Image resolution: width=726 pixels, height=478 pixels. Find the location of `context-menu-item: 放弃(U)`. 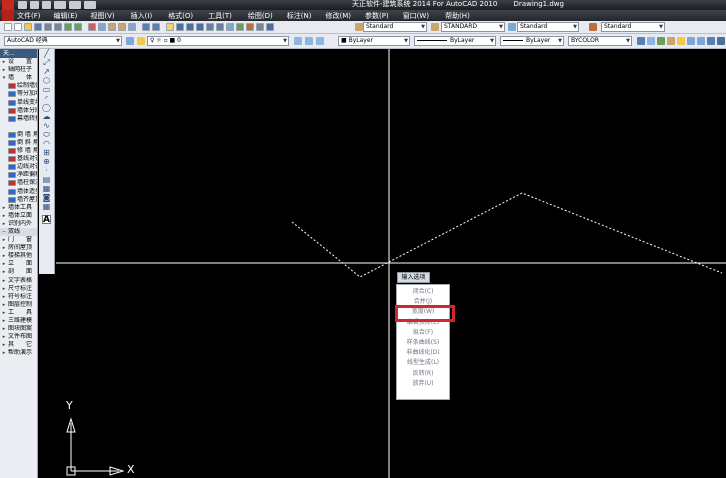

context-menu-item: 放弃(U) is located at coordinates (423, 384).